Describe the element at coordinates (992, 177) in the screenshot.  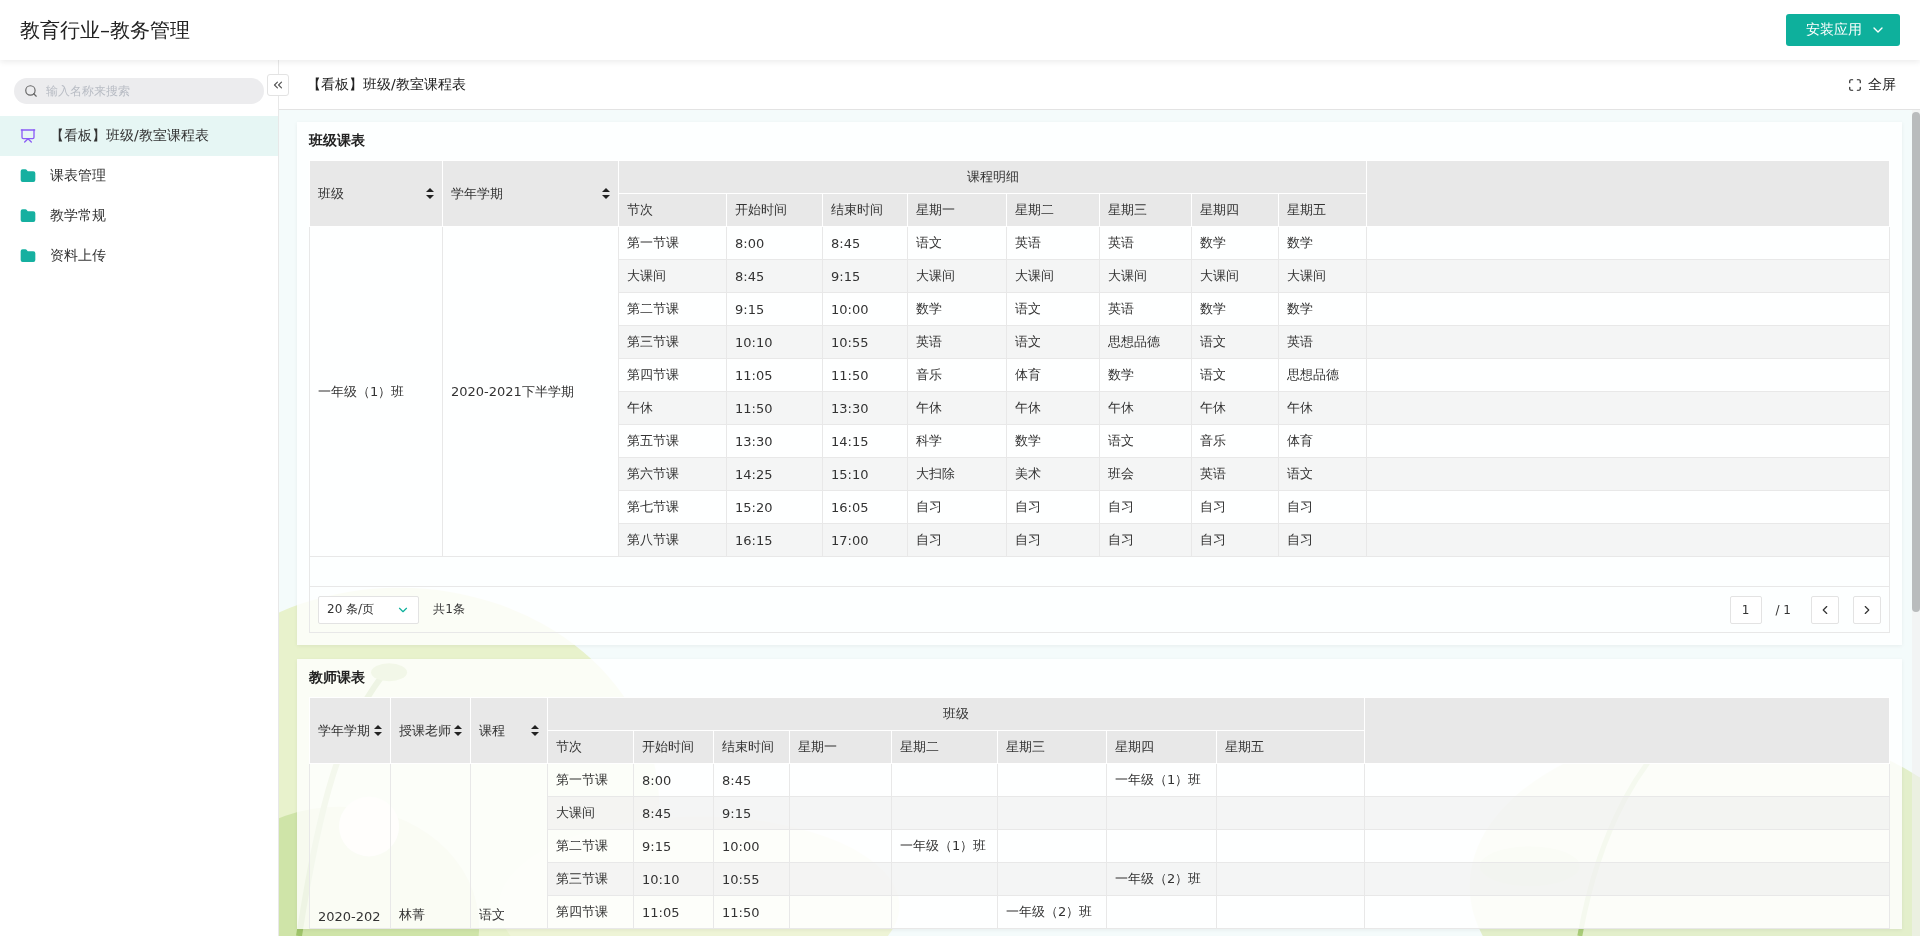
I see `column-group-header: 课程明细` at that location.